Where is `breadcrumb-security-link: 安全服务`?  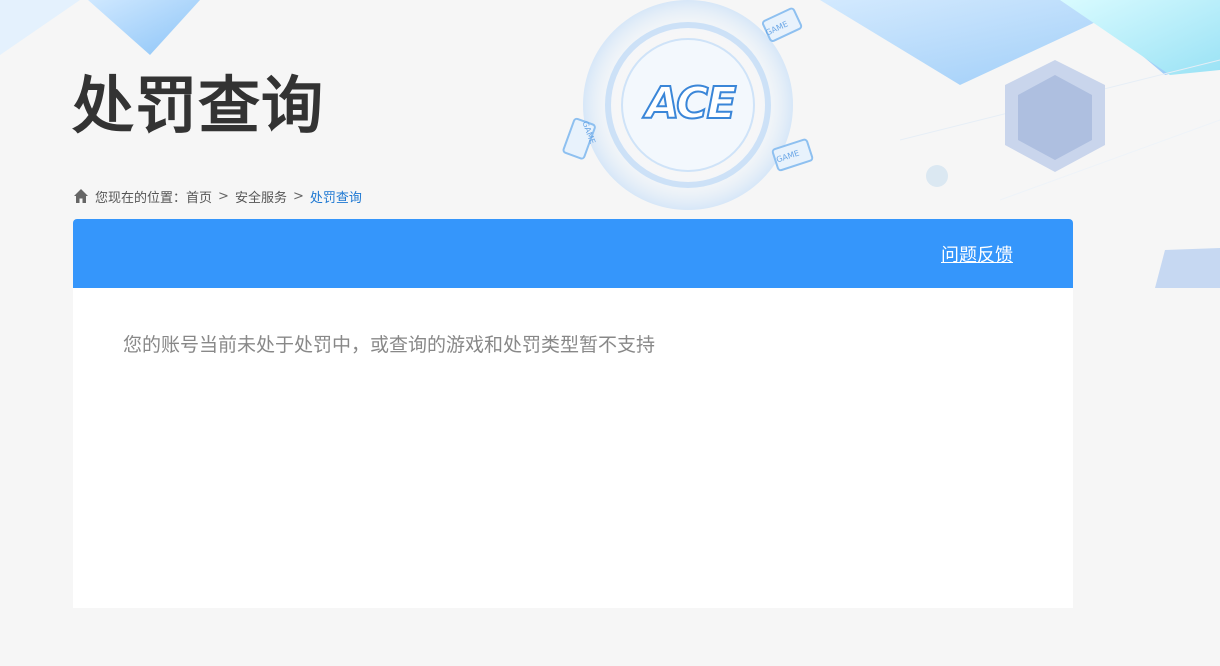
breadcrumb-security-link: 安全服务 is located at coordinates (261, 196).